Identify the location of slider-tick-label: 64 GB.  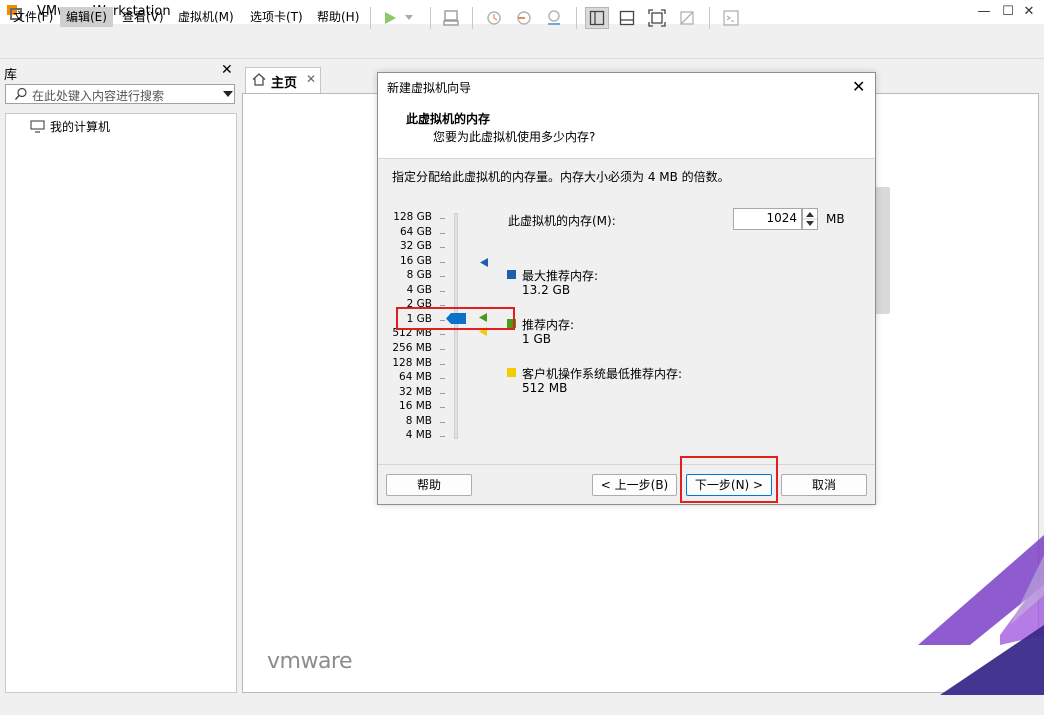
(415, 231).